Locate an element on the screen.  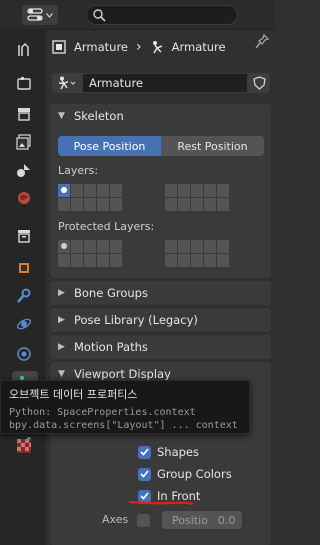
axes-position-field: Positio 0.0 is located at coordinates (202, 520).